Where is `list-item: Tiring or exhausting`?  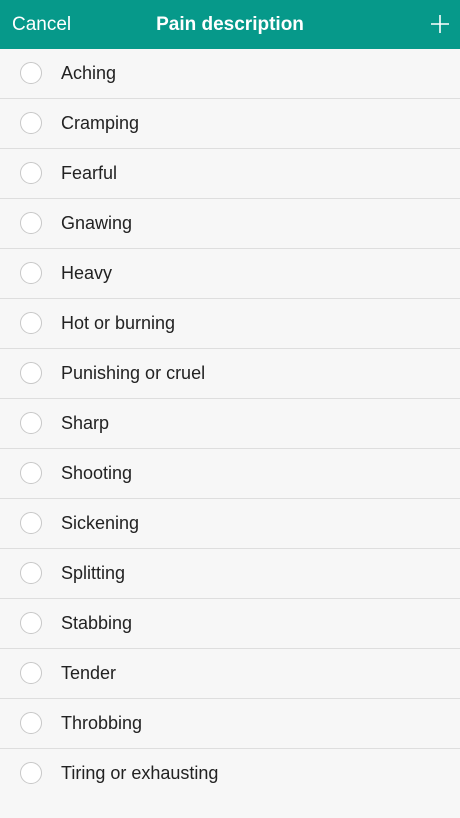
list-item: Tiring or exhausting is located at coordinates (230, 773).